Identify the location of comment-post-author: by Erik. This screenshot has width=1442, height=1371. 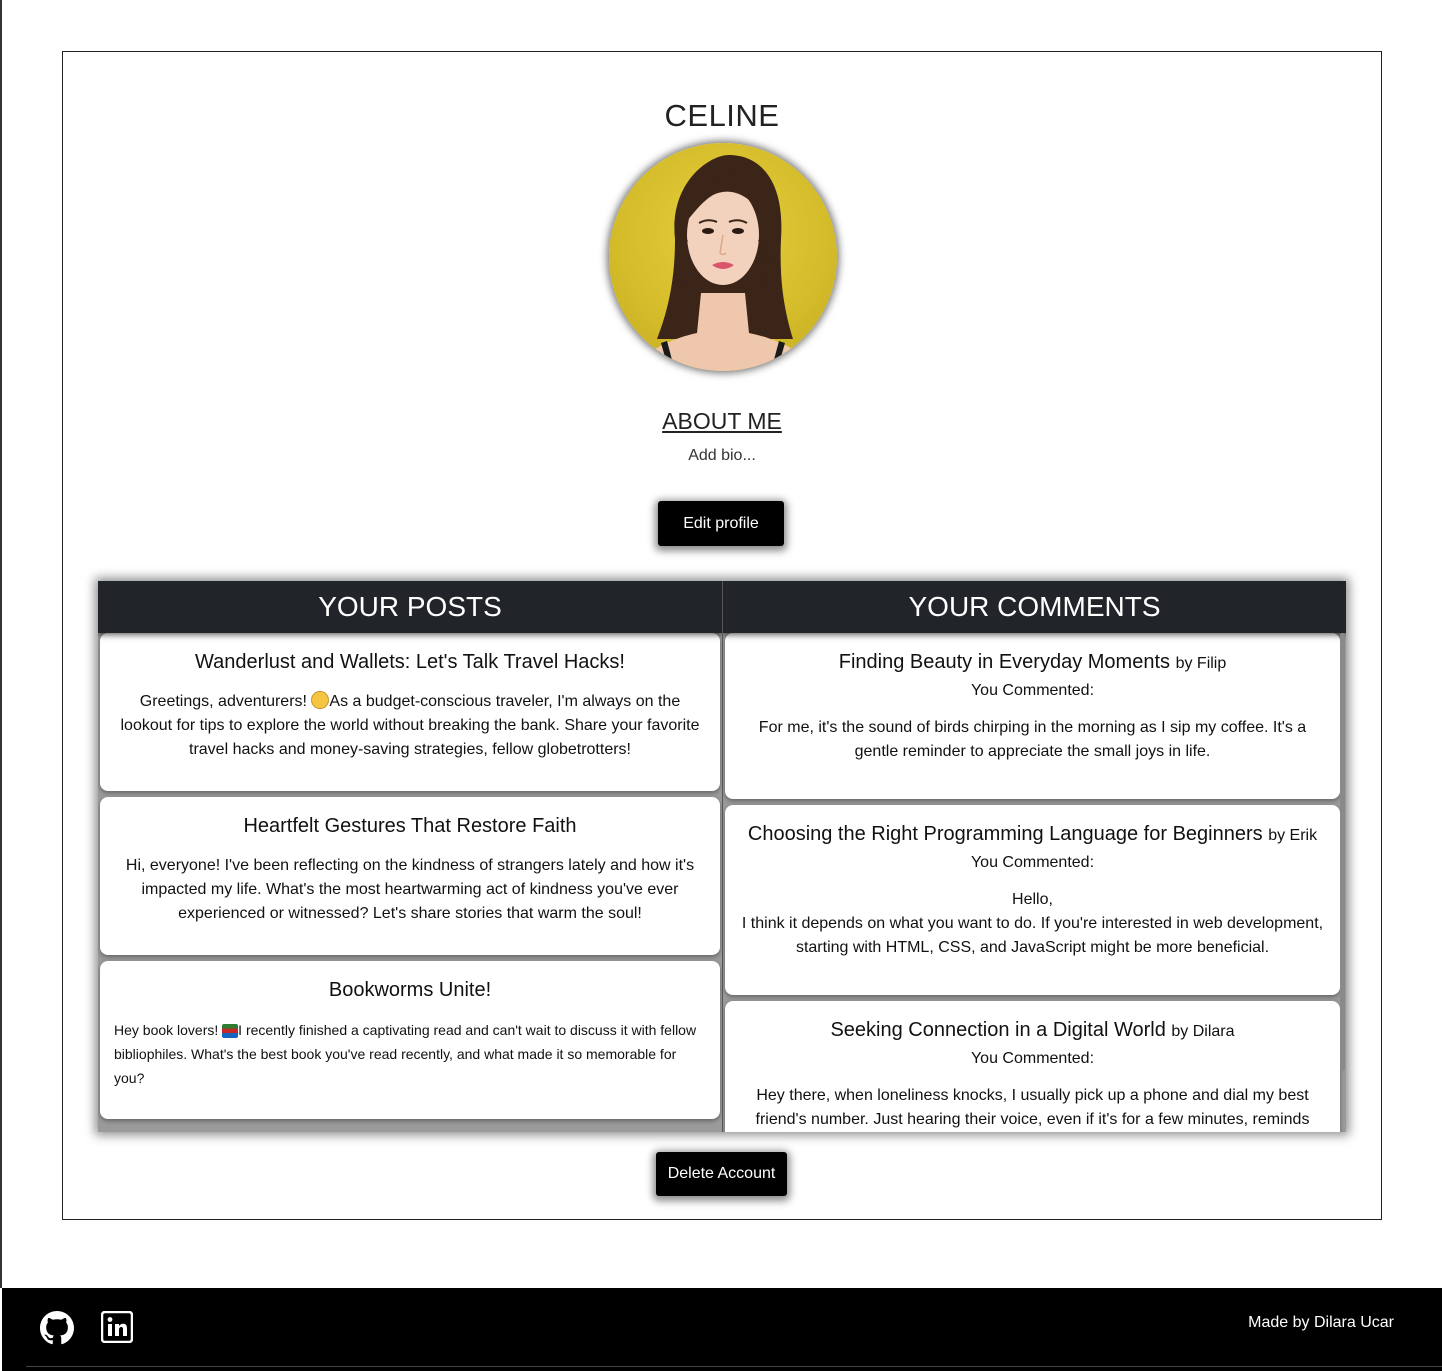
(1293, 835).